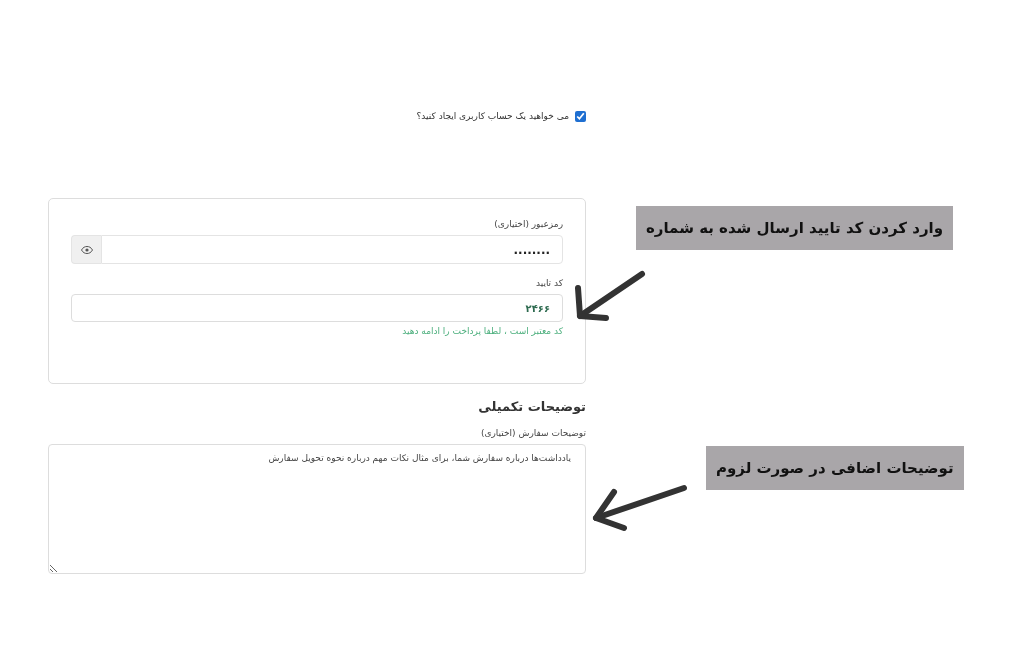  What do you see at coordinates (548, 283) in the screenshot?
I see `field-label: کد تایید` at bounding box center [548, 283].